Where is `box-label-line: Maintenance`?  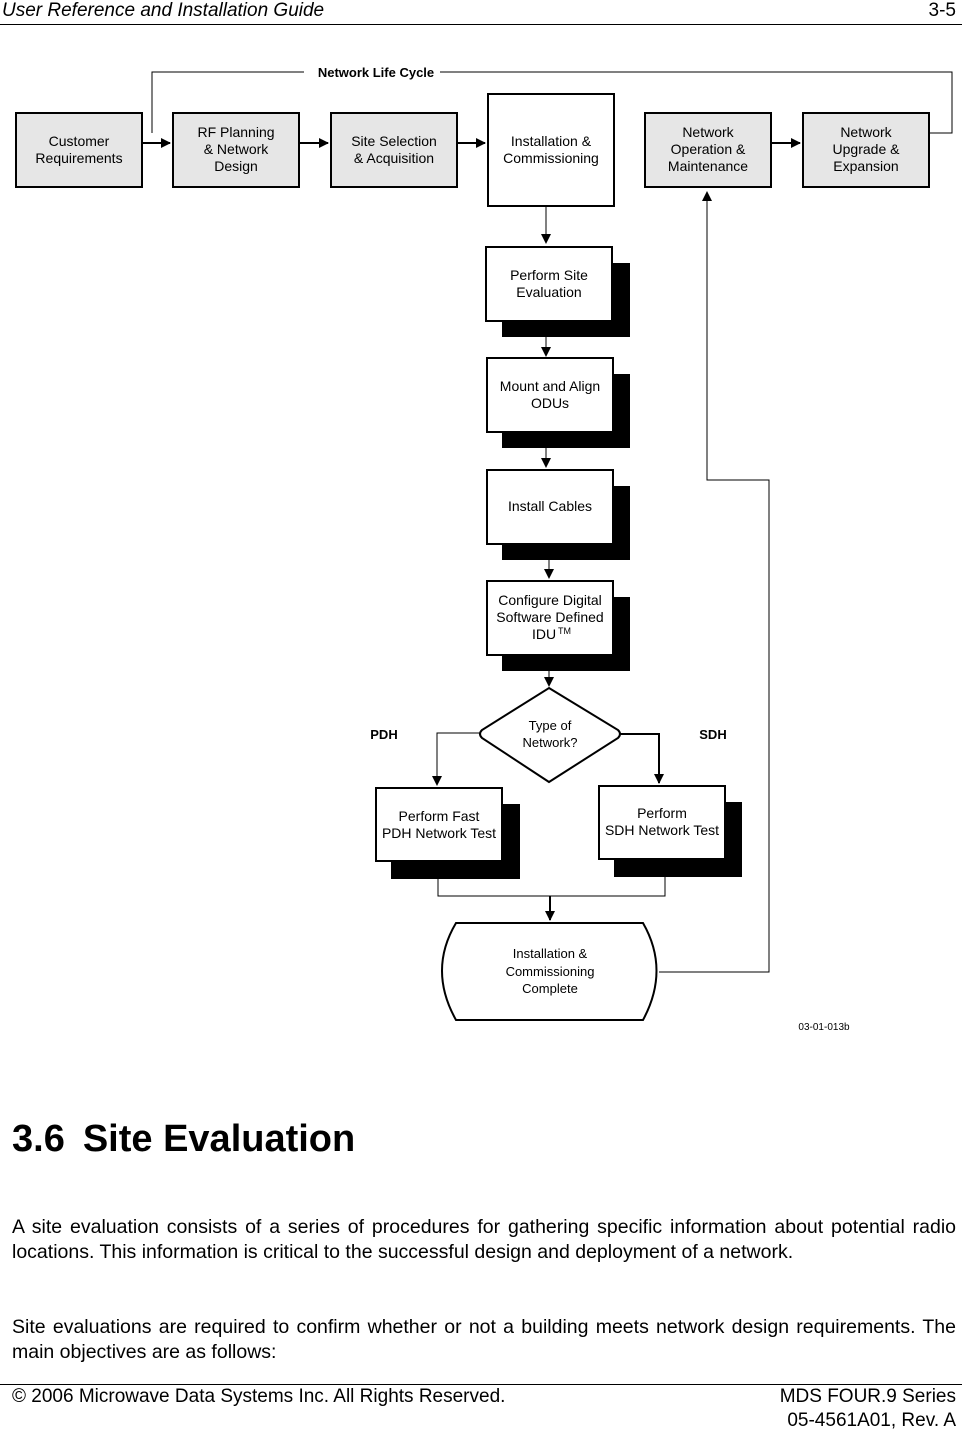 box-label-line: Maintenance is located at coordinates (708, 166).